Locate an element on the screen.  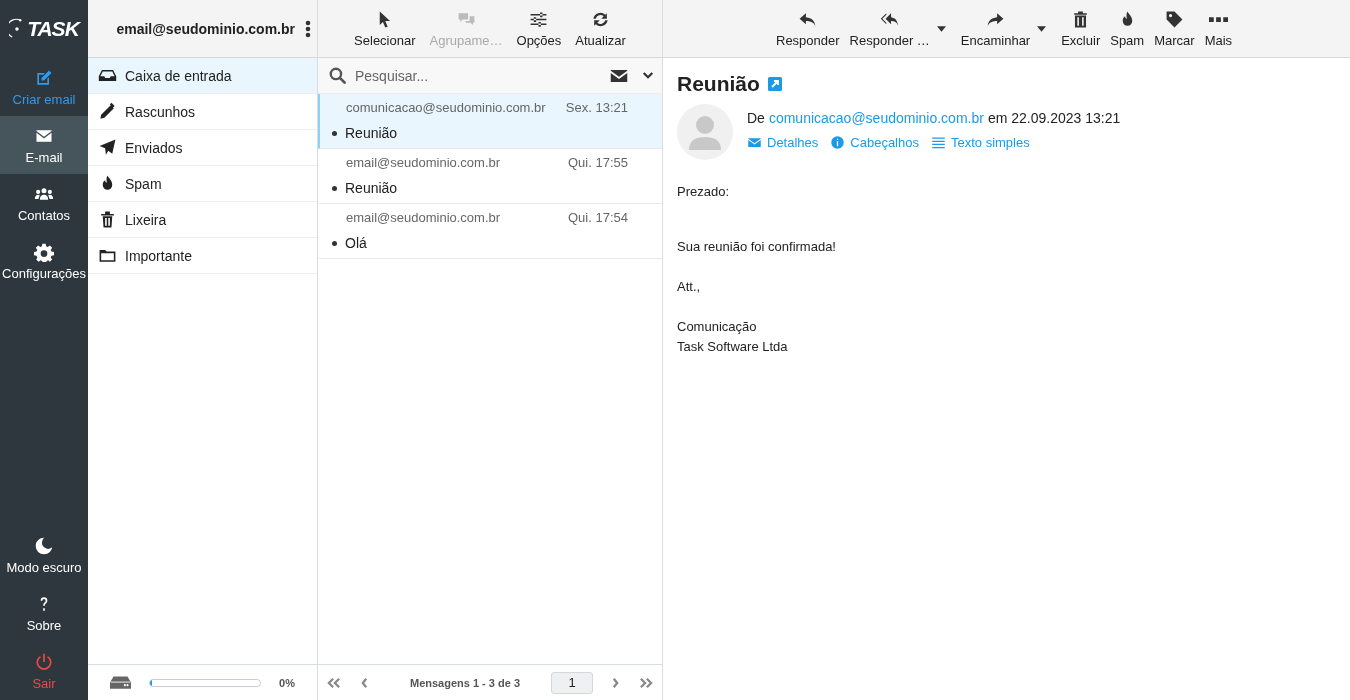
toolbar-button: Spam is located at coordinates (1127, 28).